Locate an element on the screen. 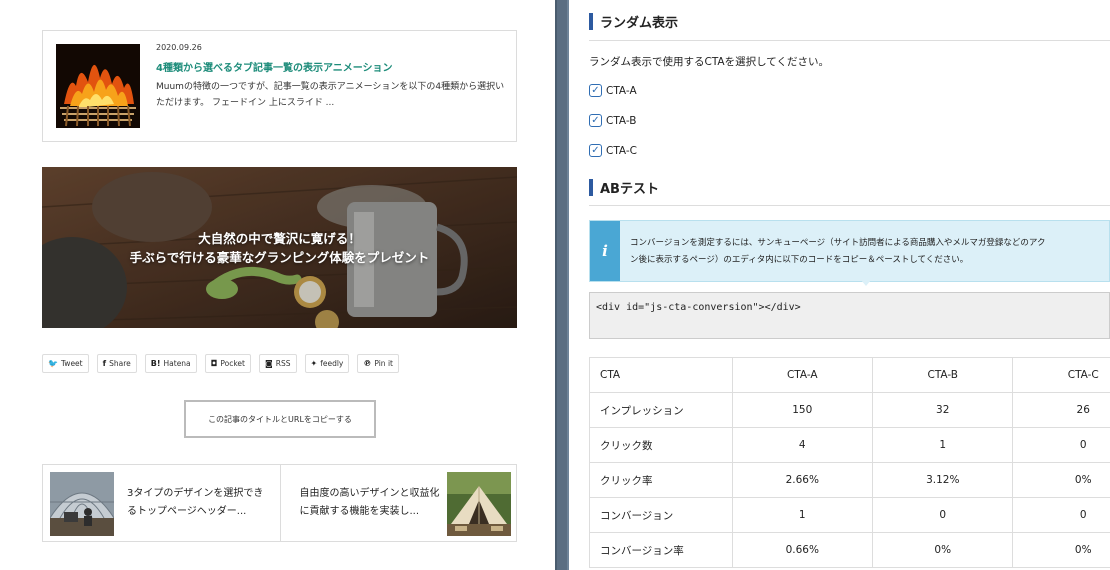 The width and height of the screenshot is (1110, 570). table-cell: コンバージョン率 is located at coordinates (661, 550).